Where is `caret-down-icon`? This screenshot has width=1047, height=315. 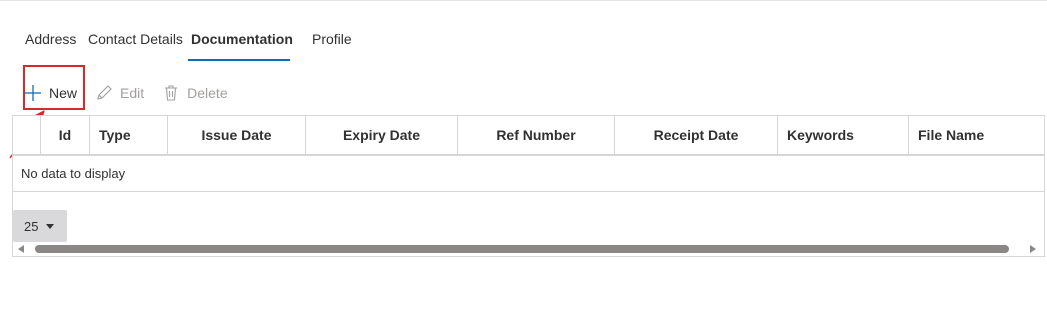
caret-down-icon is located at coordinates (50, 226).